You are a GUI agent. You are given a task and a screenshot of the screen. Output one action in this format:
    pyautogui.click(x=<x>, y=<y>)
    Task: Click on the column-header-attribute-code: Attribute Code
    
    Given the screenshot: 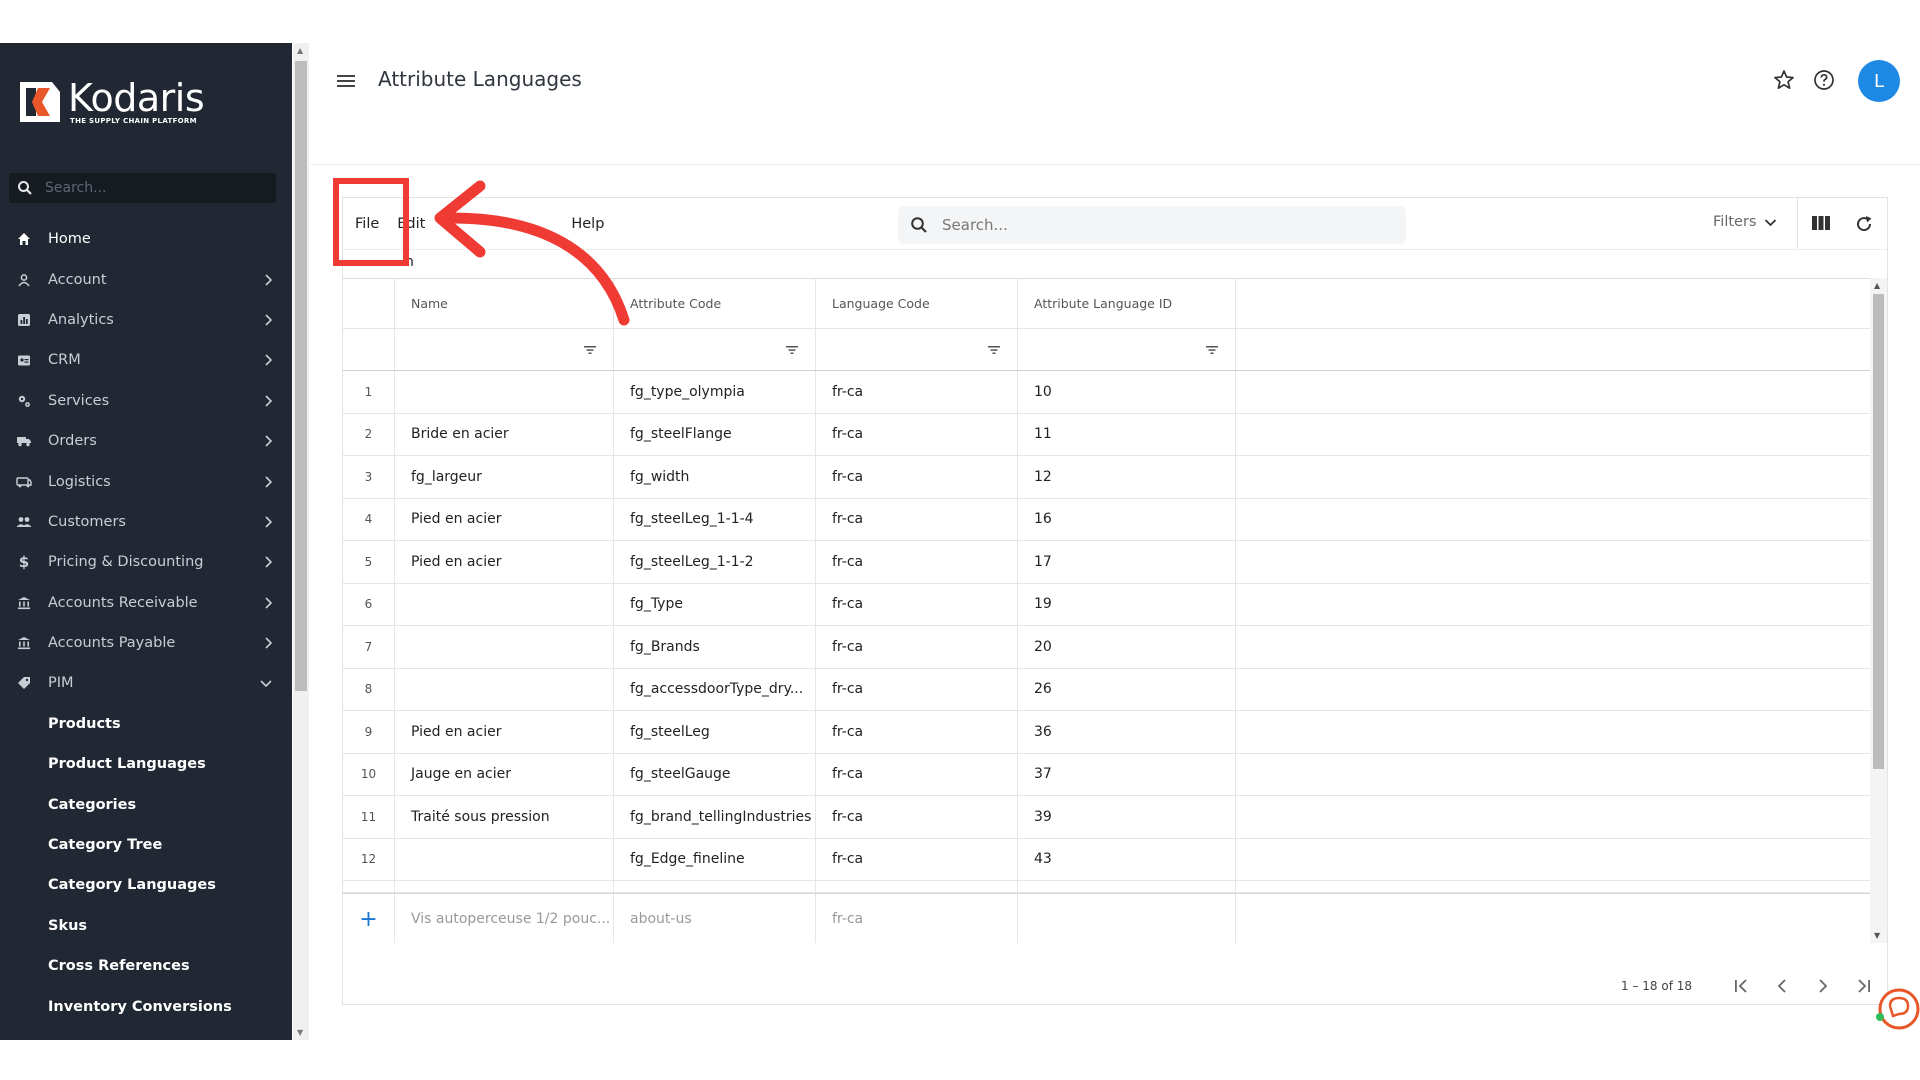 What is the action you would take?
    pyautogui.click(x=715, y=303)
    